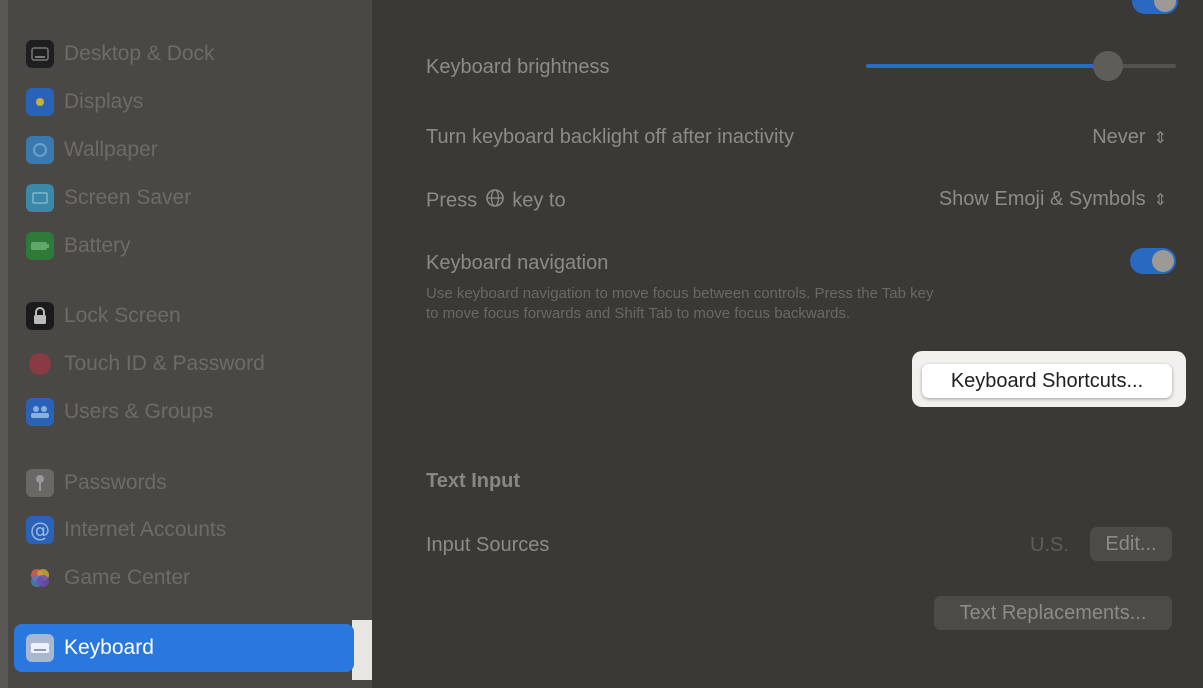  Describe the element at coordinates (473, 481) in the screenshot. I see `text-input-title: Text Input` at that location.